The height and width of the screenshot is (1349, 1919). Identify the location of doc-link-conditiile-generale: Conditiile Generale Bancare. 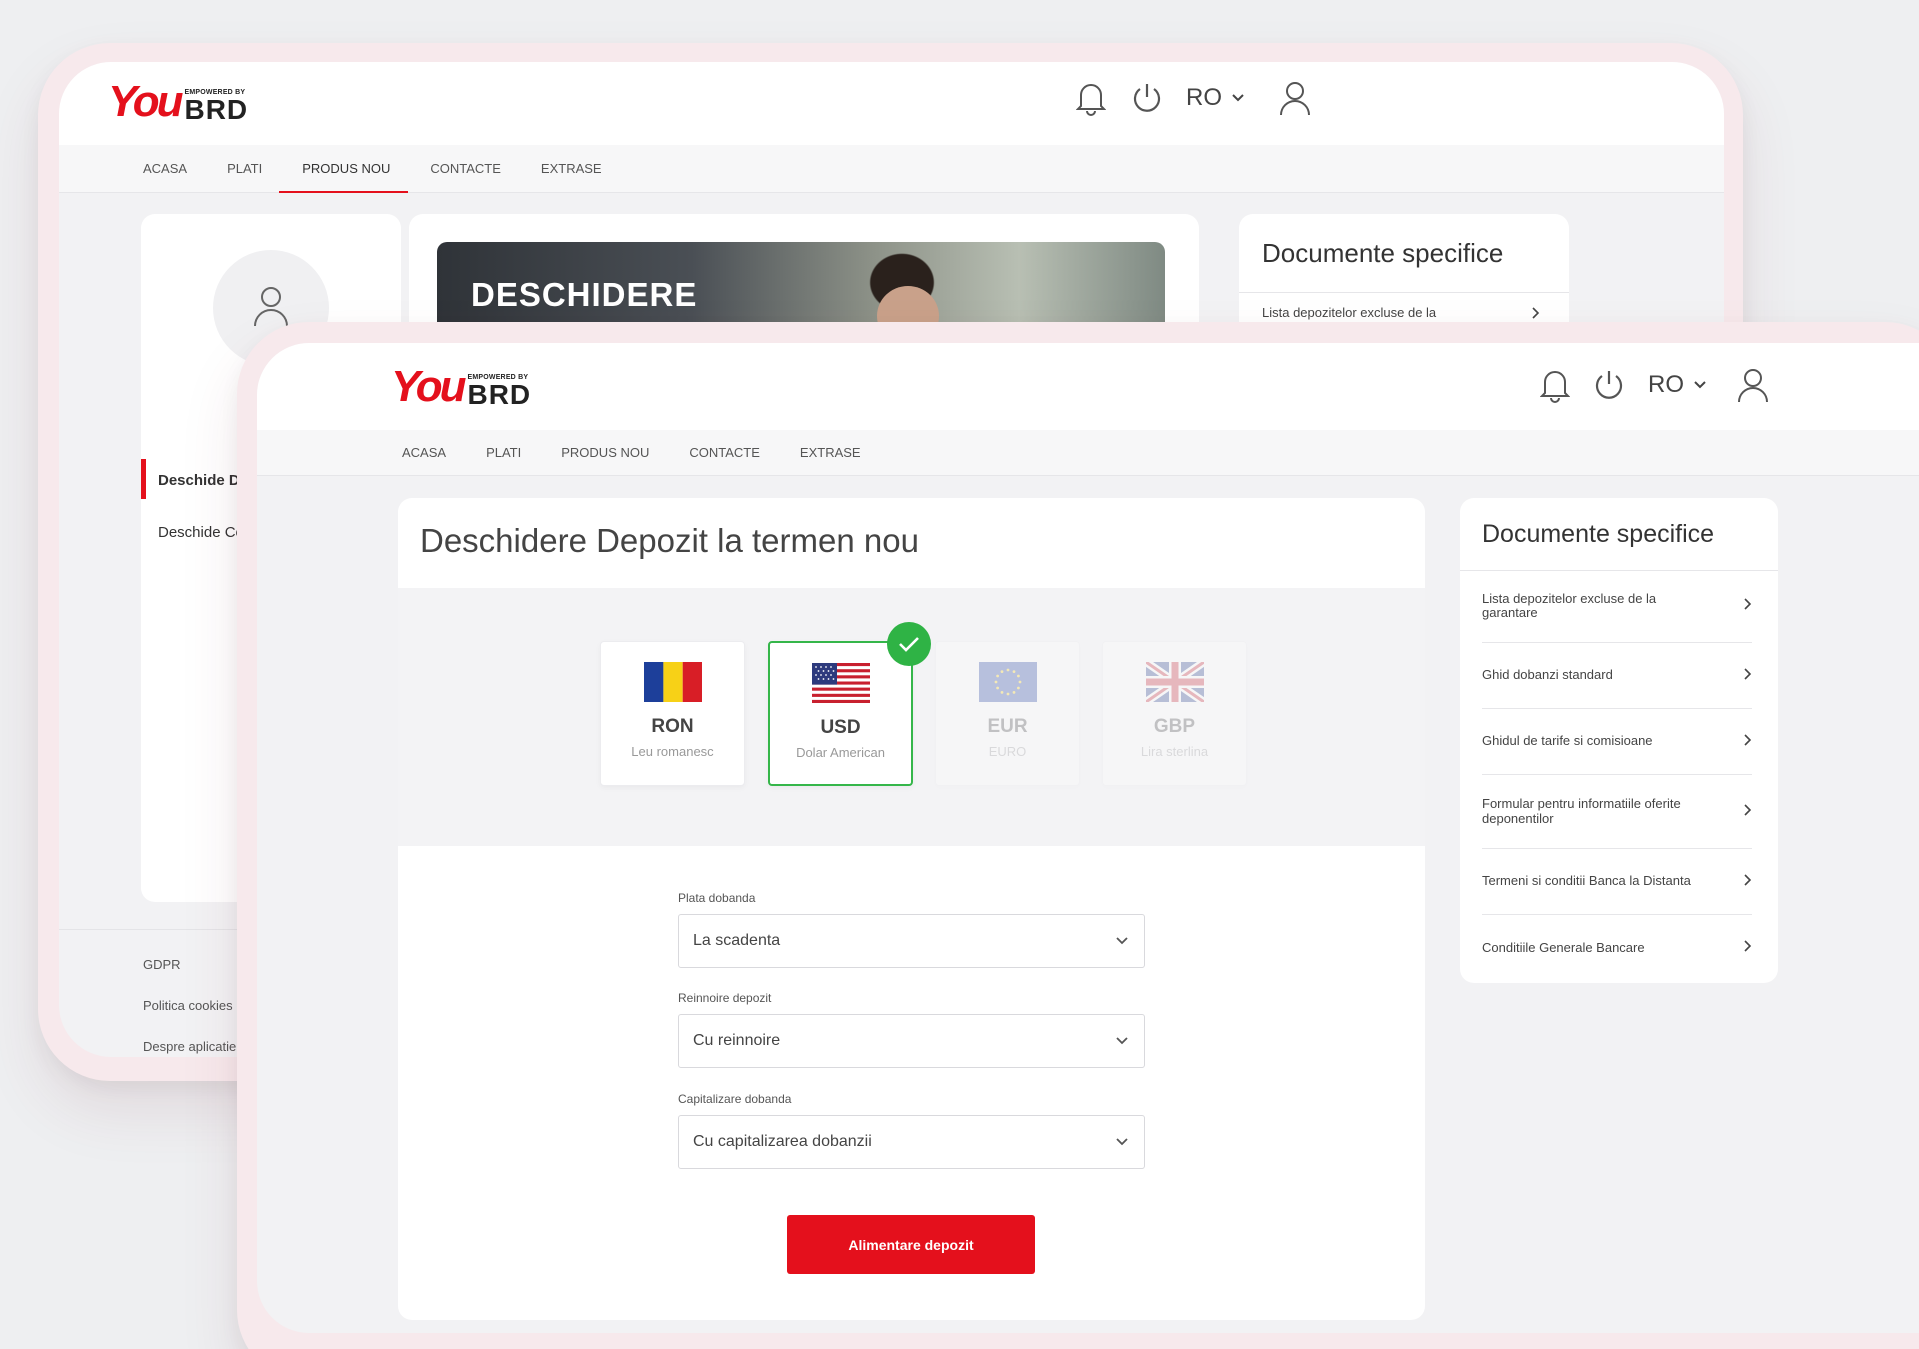
(1617, 948).